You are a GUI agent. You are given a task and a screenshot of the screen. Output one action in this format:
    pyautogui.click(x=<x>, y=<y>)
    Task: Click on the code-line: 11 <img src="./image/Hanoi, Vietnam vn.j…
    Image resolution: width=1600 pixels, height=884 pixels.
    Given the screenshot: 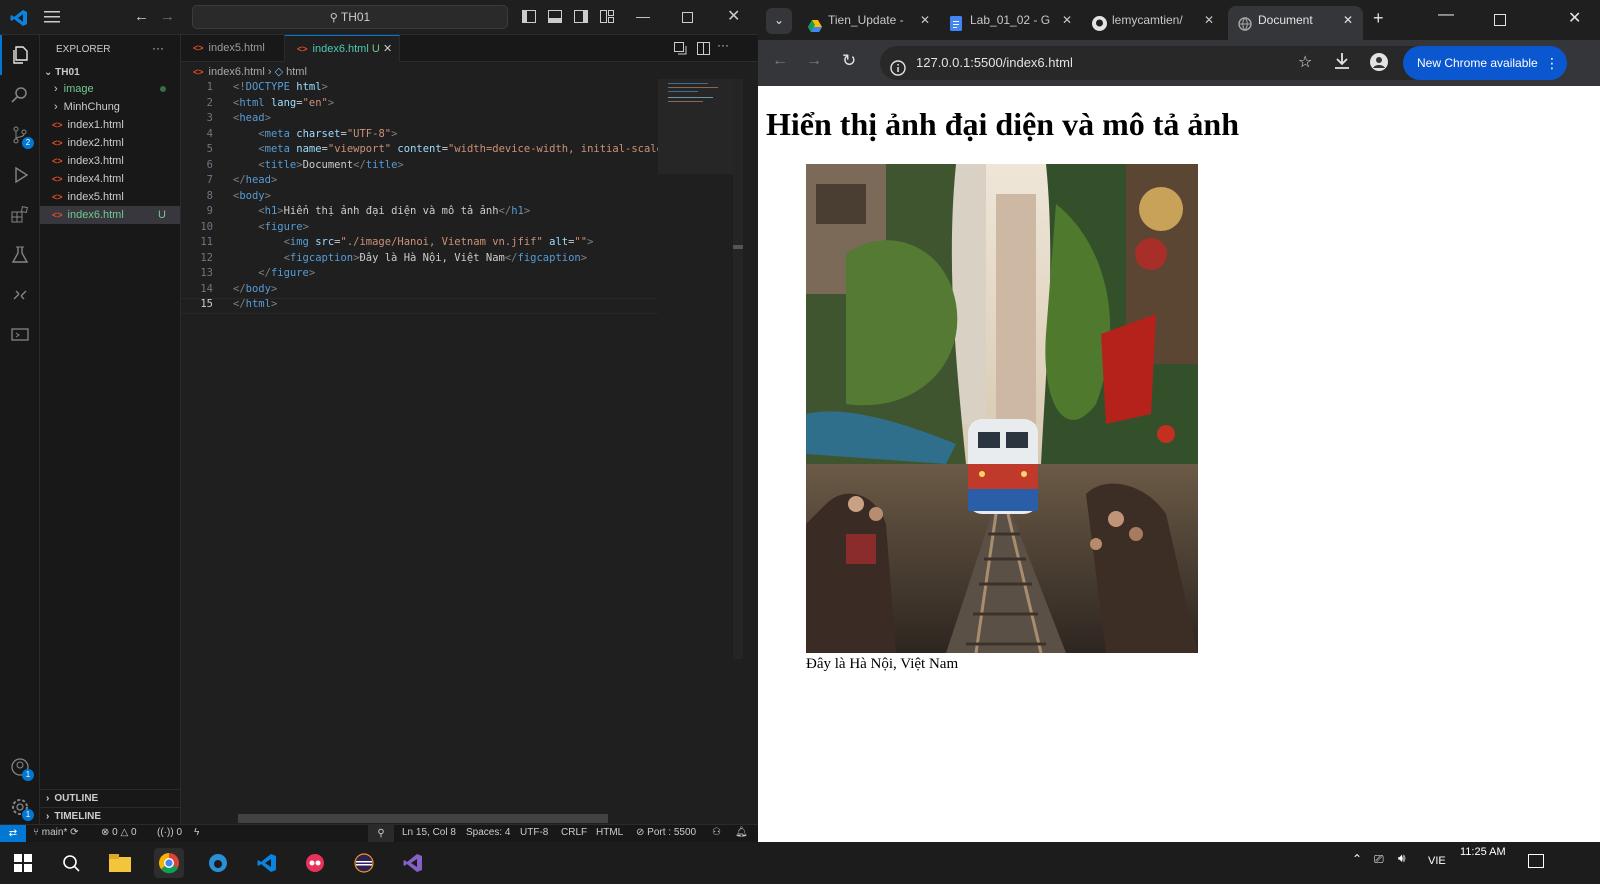 What is the action you would take?
    pyautogui.click(x=421, y=243)
    